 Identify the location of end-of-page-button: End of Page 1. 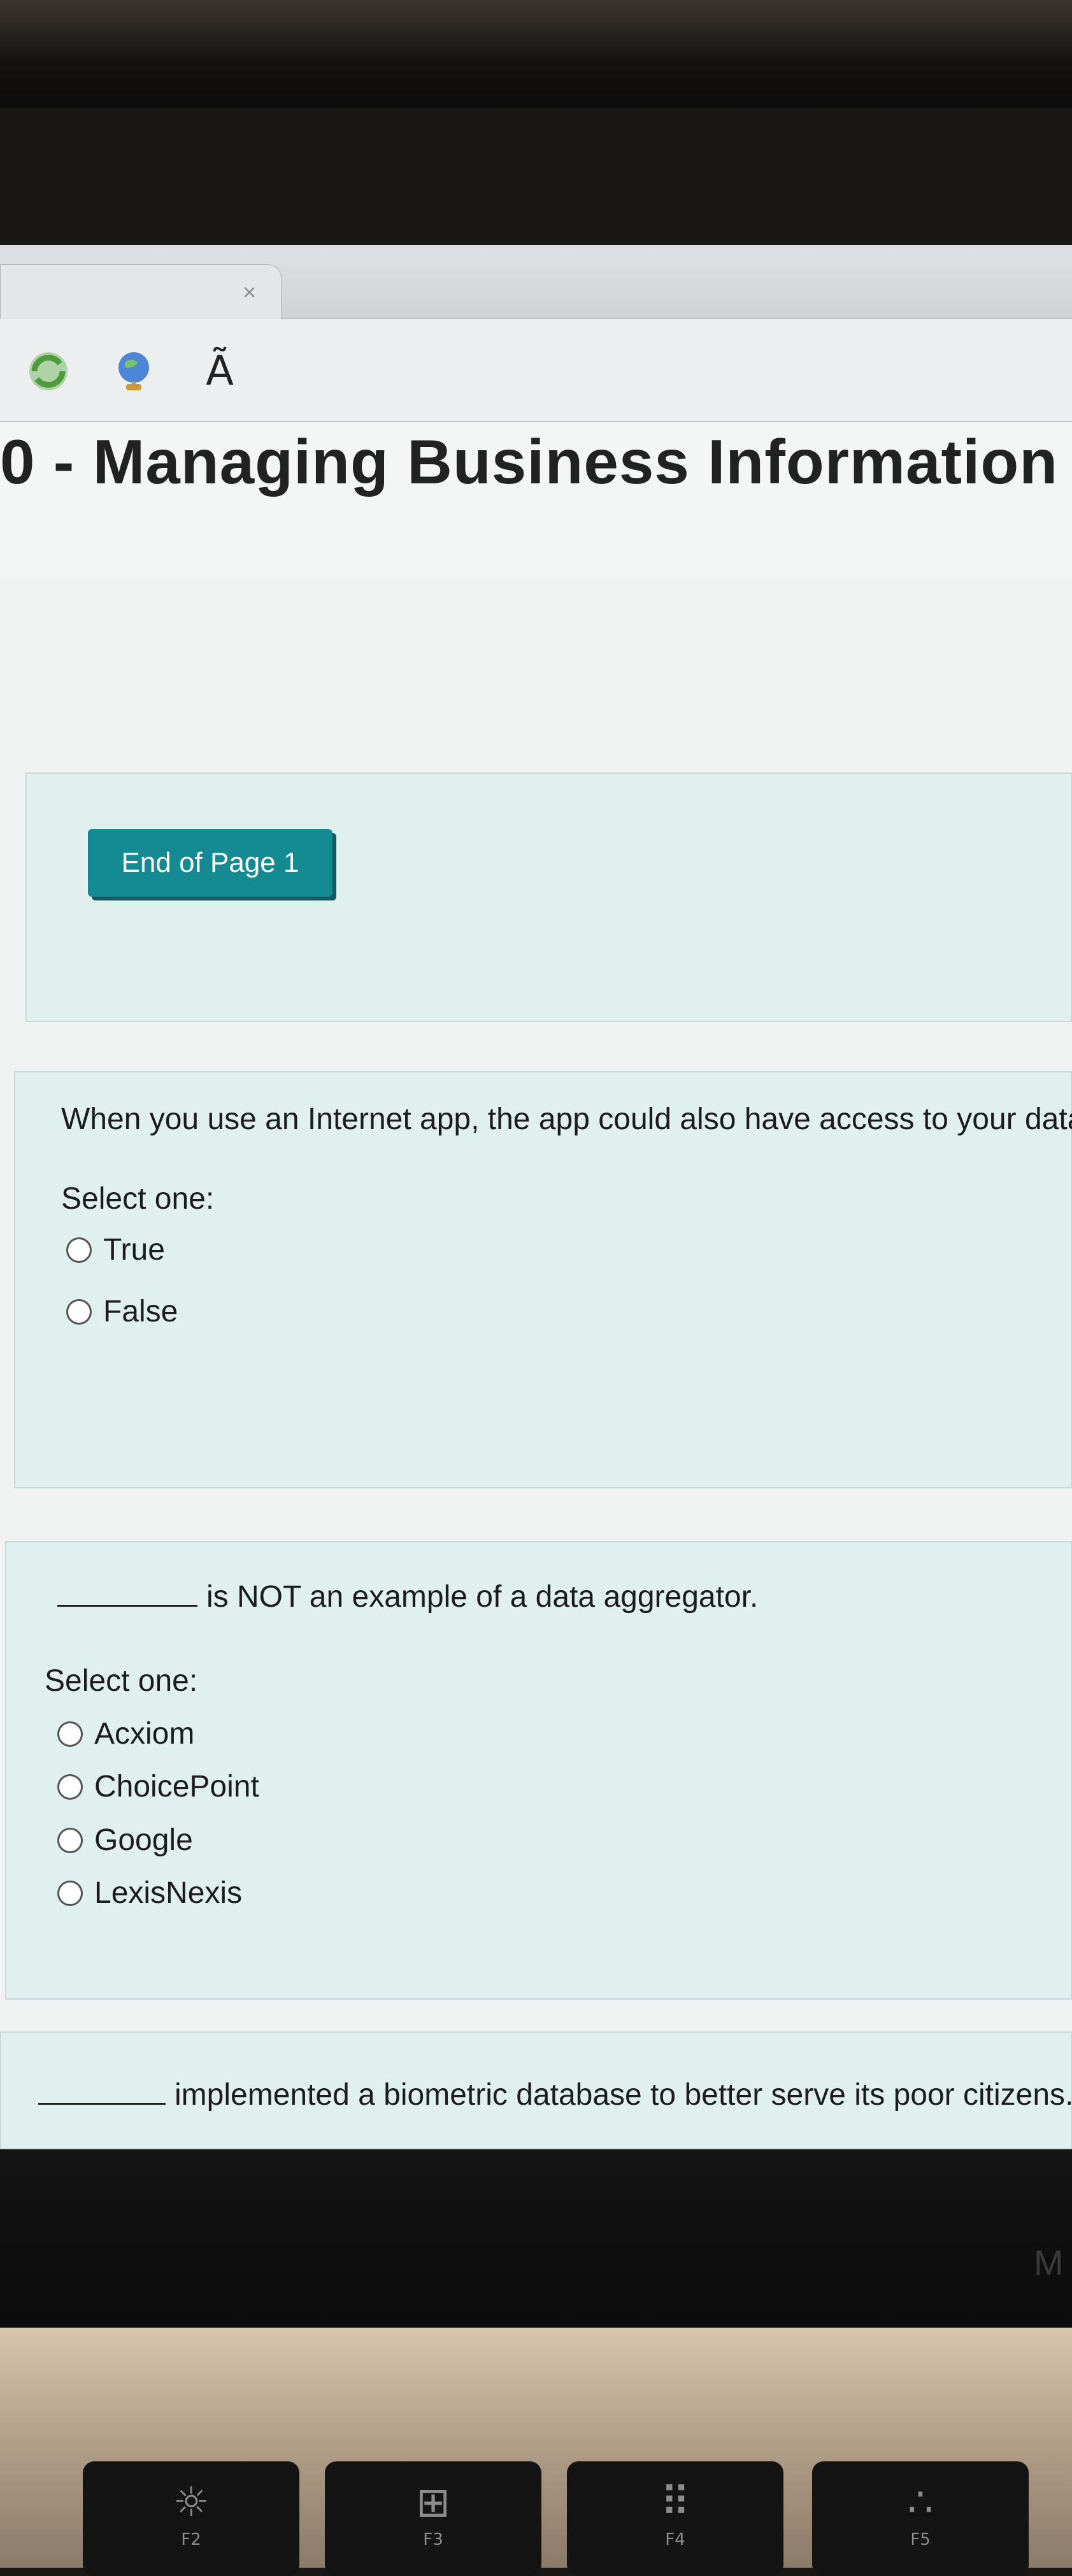
(210, 863).